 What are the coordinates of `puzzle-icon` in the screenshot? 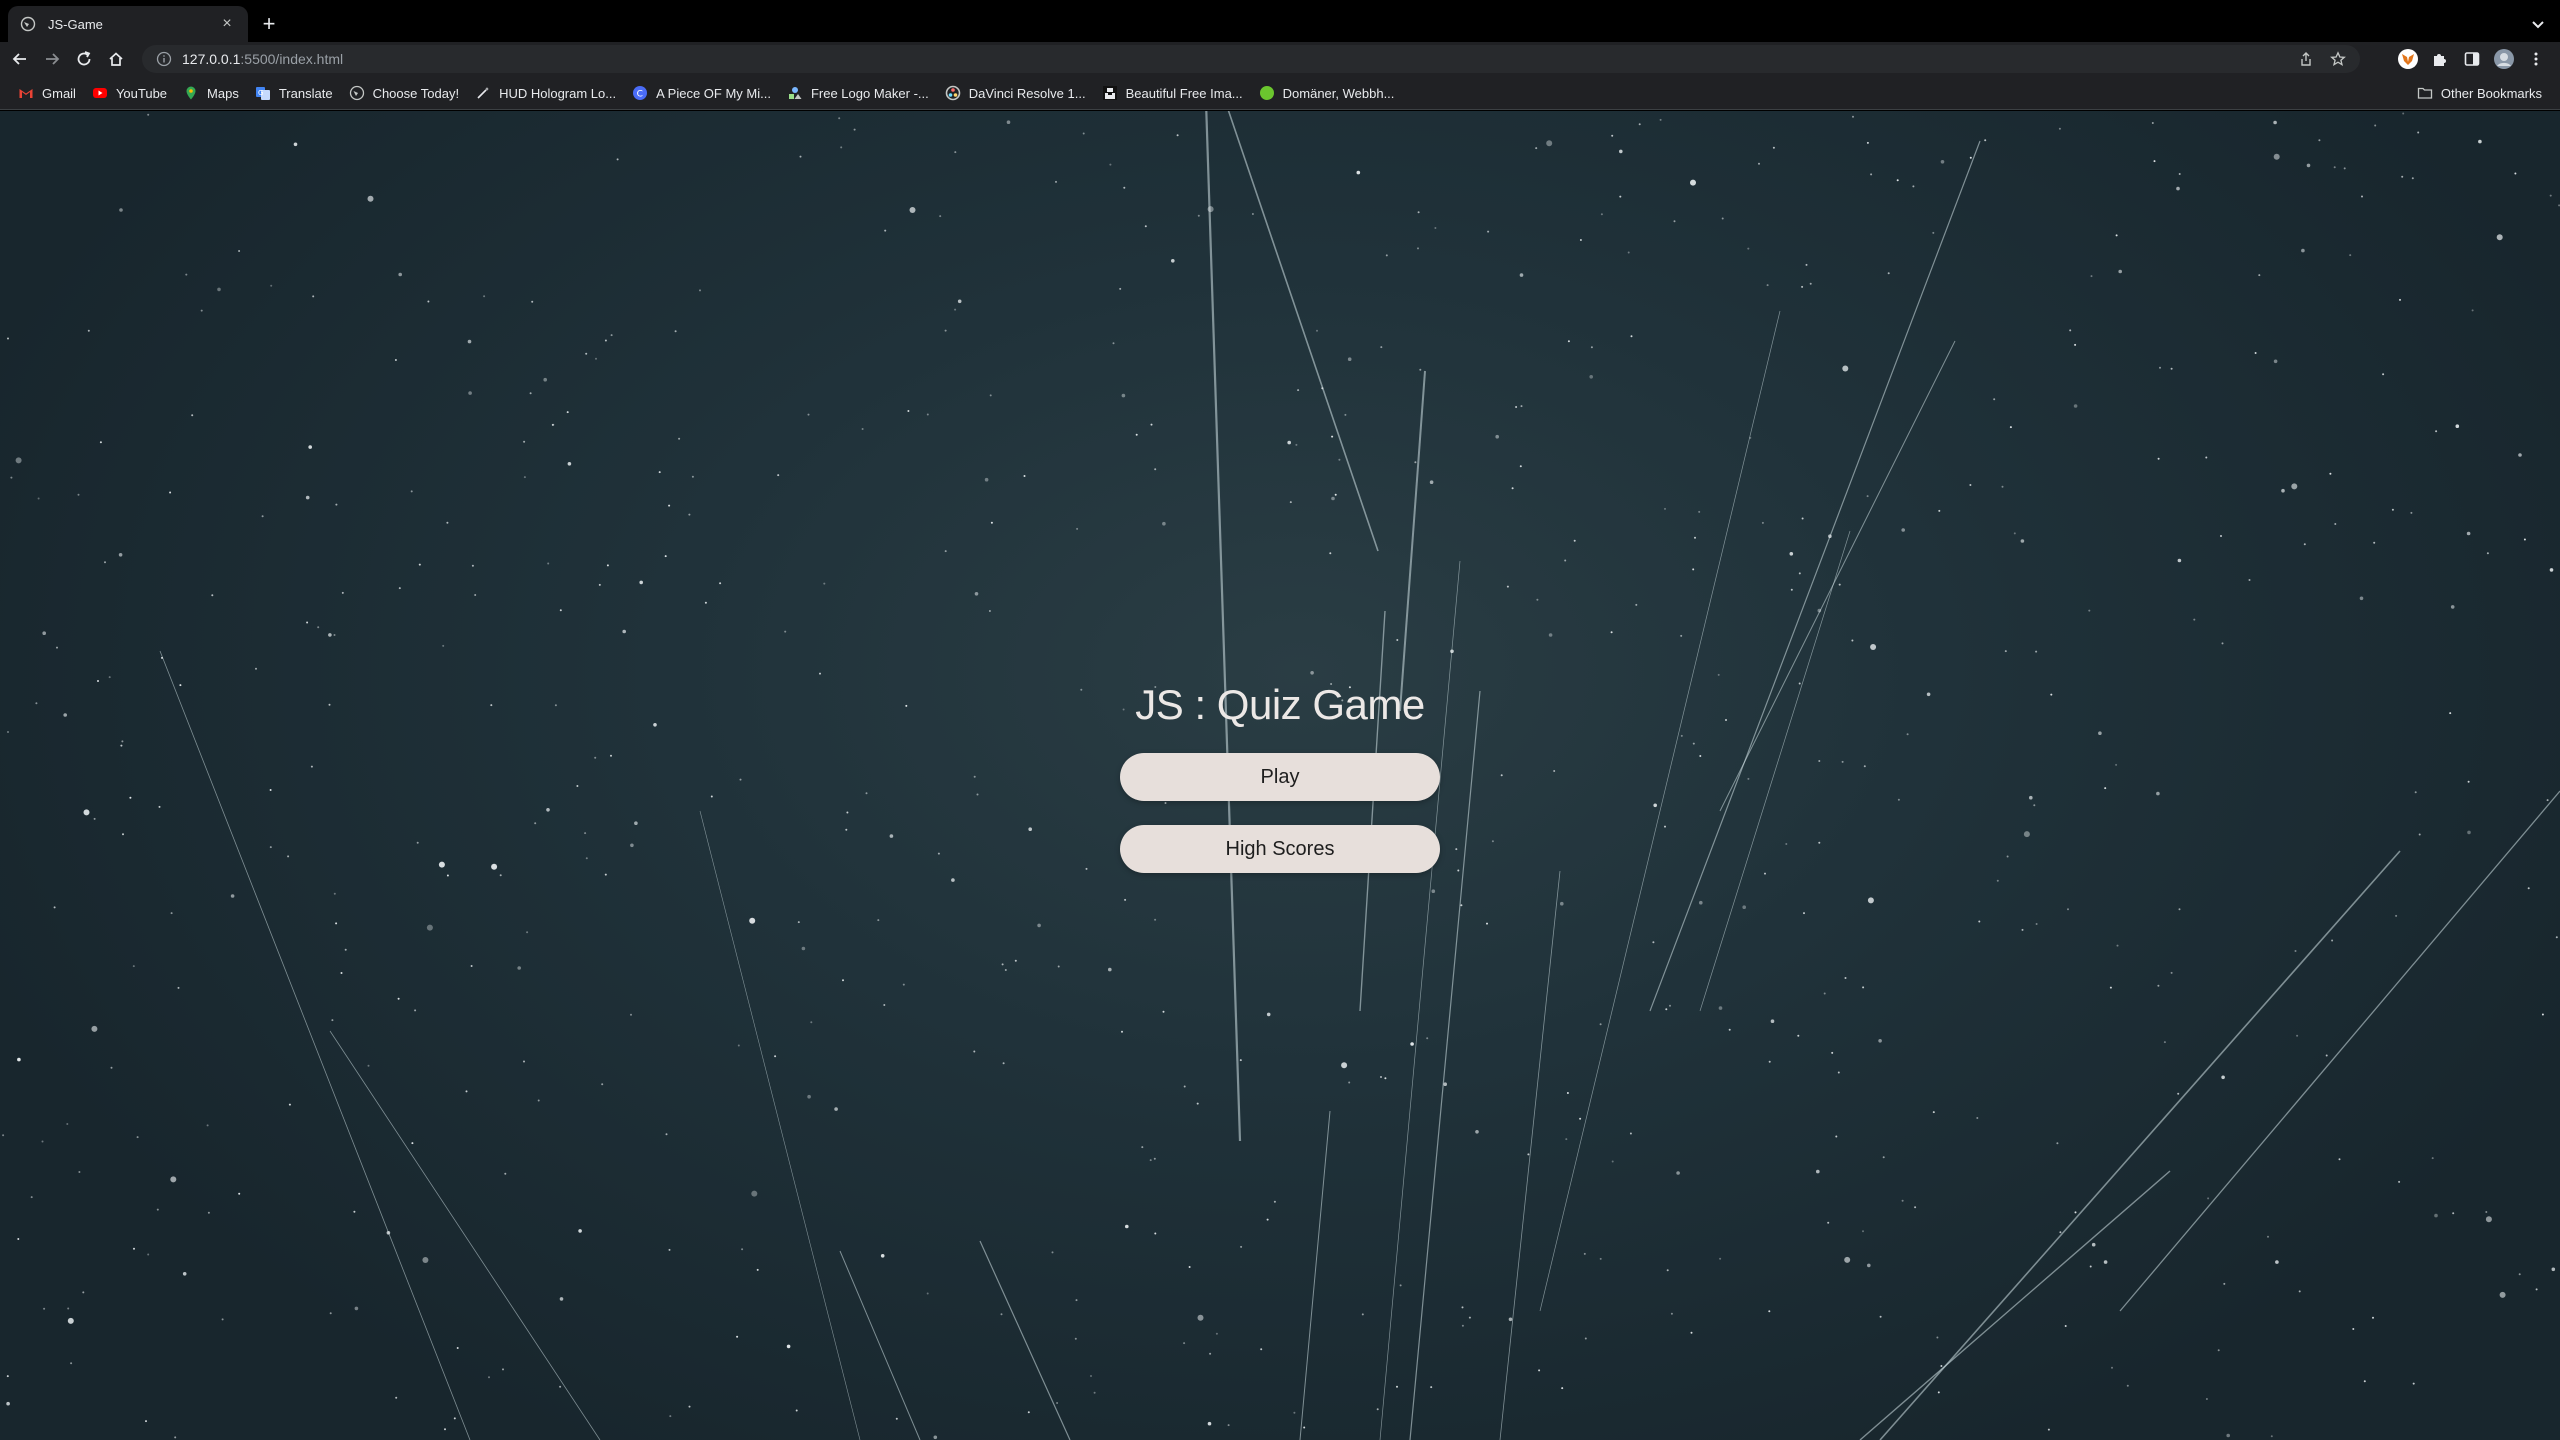 It's located at (2440, 59).